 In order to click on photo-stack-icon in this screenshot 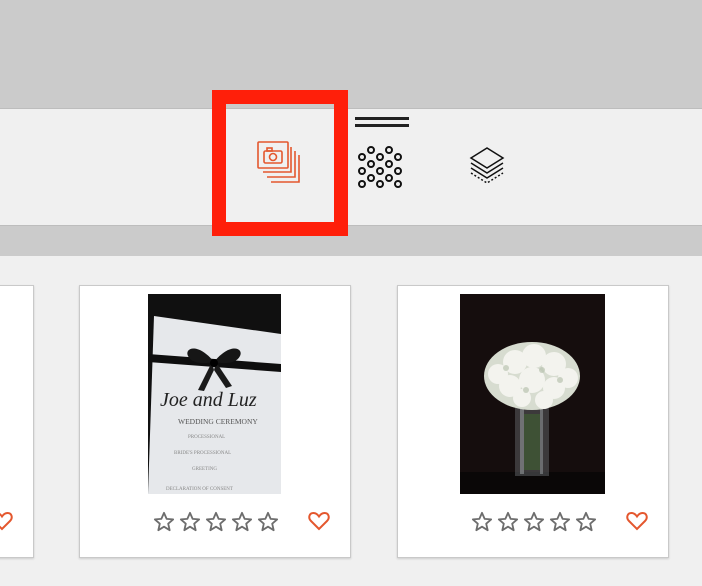, I will do `click(278, 162)`.